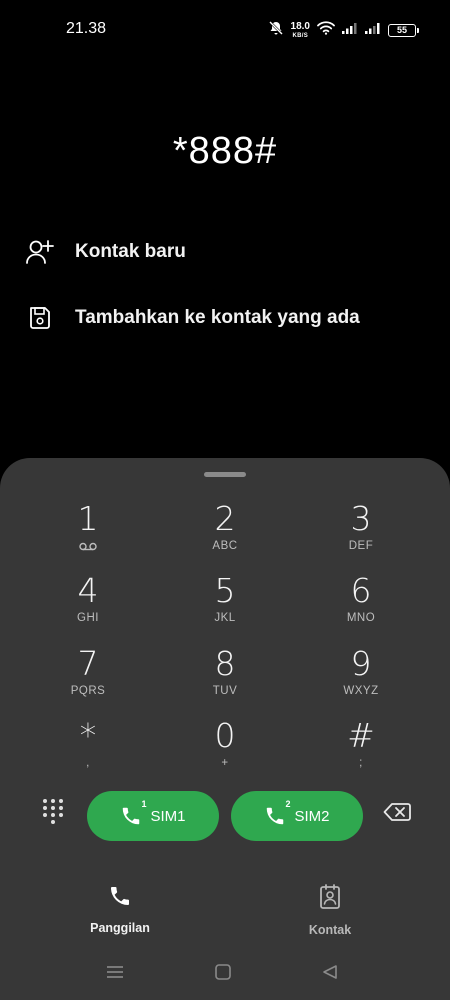 The width and height of the screenshot is (450, 1000). Describe the element at coordinates (120, 898) in the screenshot. I see `phone-icon` at that location.